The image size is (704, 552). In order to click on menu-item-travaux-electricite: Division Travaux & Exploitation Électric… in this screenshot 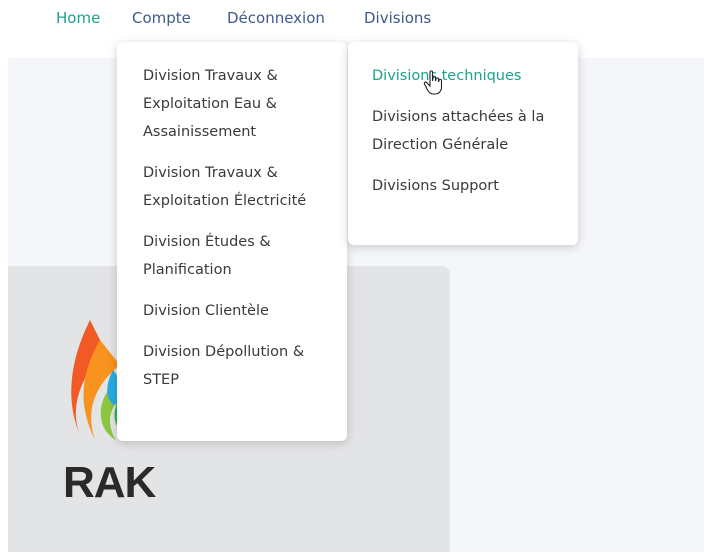, I will do `click(233, 187)`.